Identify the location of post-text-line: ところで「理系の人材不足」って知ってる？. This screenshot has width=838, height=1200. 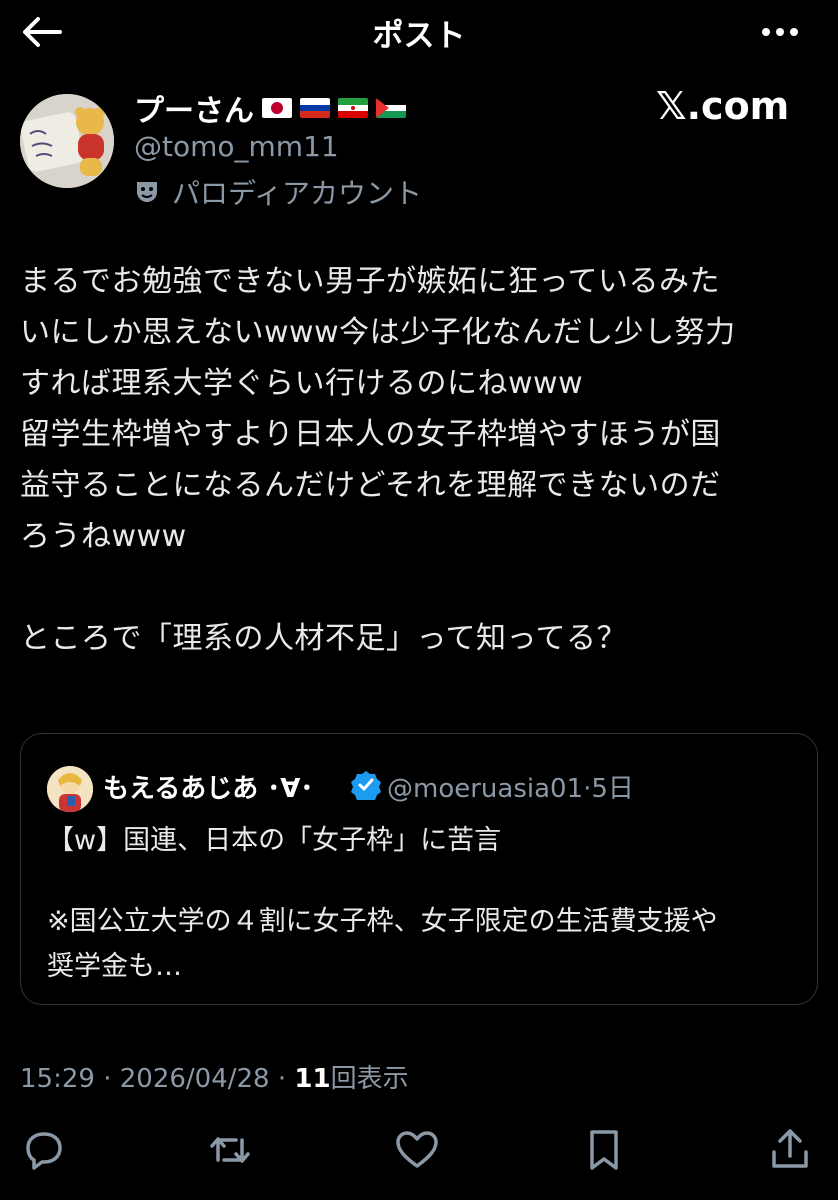
(323, 638).